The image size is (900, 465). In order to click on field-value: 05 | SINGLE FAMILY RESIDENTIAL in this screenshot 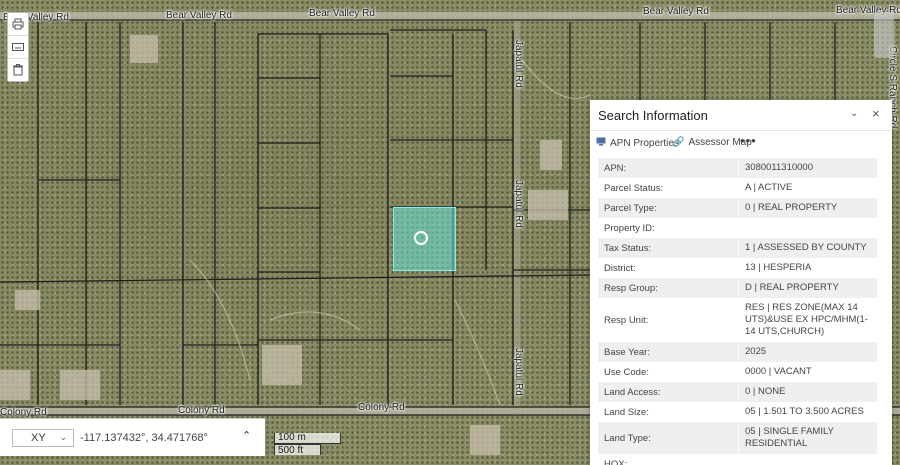, I will do `click(808, 438)`.